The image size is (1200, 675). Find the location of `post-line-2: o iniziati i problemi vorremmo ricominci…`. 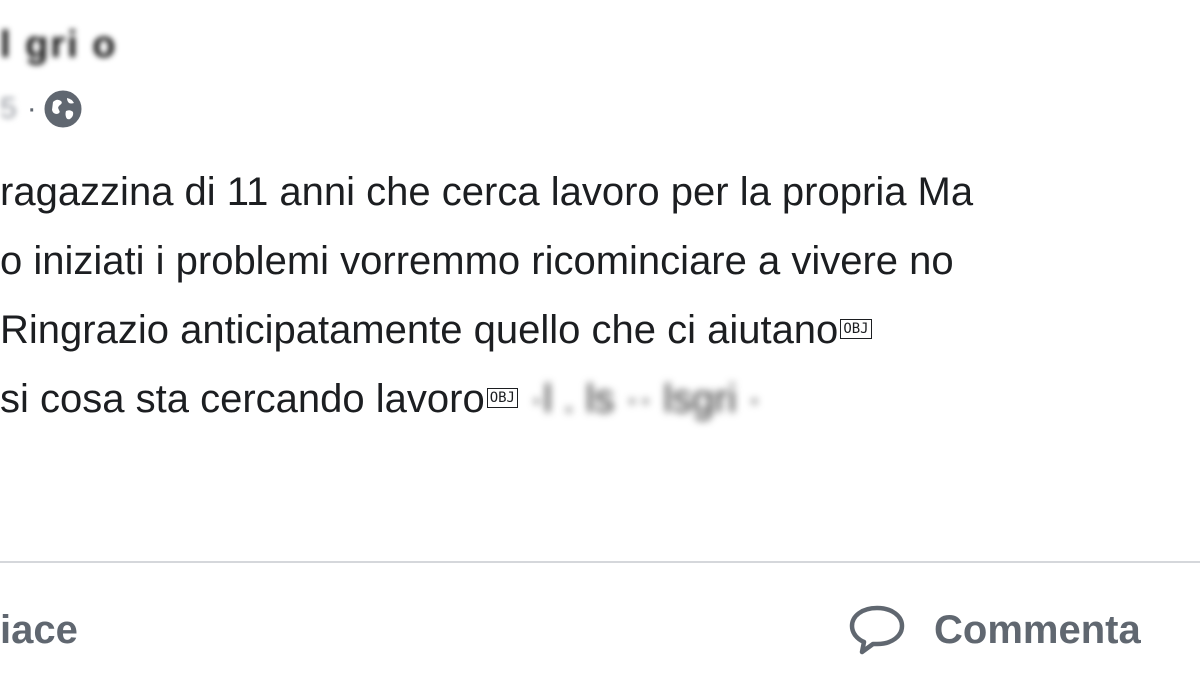

post-line-2: o iniziati i problemi vorremmo ricominci… is located at coordinates (477, 261).